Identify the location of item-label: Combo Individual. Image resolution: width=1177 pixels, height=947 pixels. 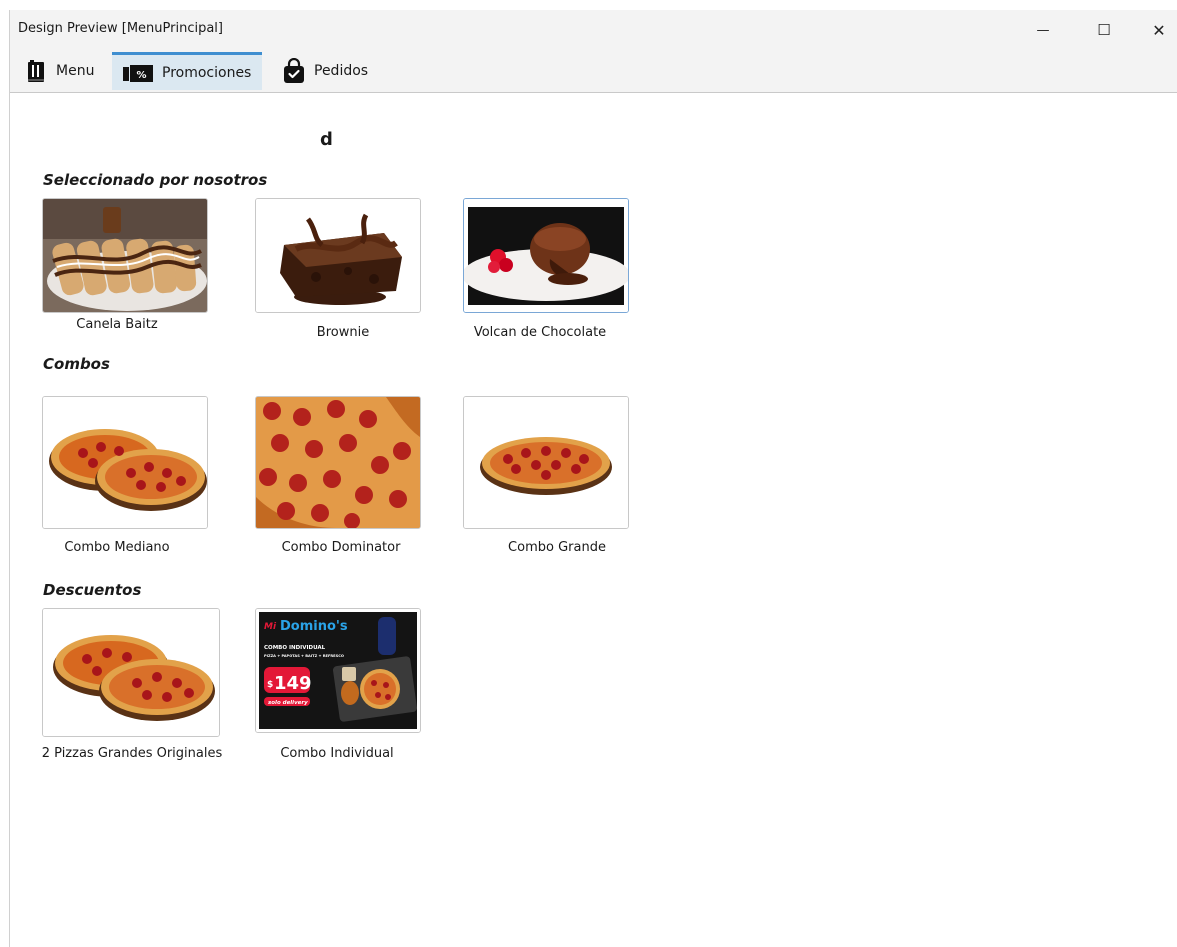
(337, 753).